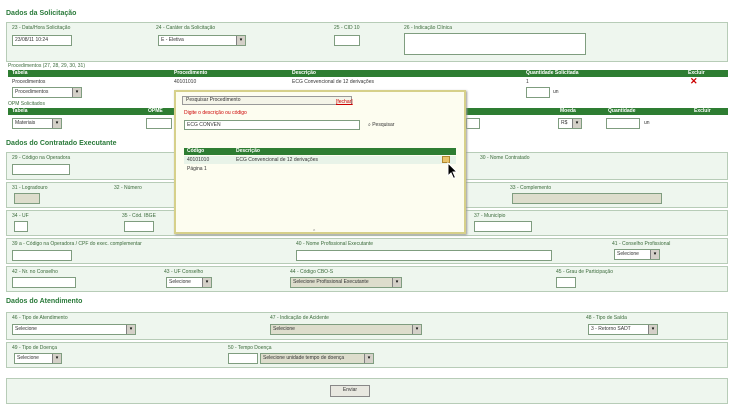 This screenshot has width=732, height=407. Describe the element at coordinates (38, 358) in the screenshot. I see `tipo-doenca-select: Selecione ▾` at that location.